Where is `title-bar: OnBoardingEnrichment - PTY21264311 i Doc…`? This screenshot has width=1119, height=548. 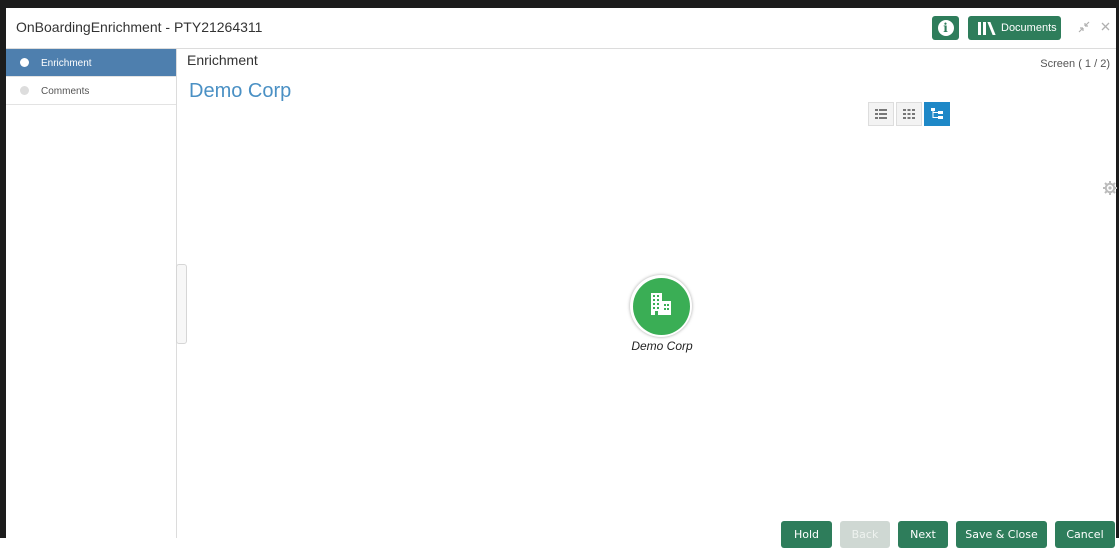
title-bar: OnBoardingEnrichment - PTY21264311 i Doc… is located at coordinates (561, 28).